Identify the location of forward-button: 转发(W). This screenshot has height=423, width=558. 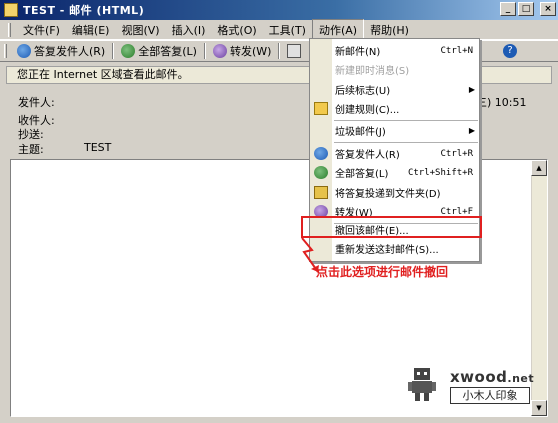
(242, 51).